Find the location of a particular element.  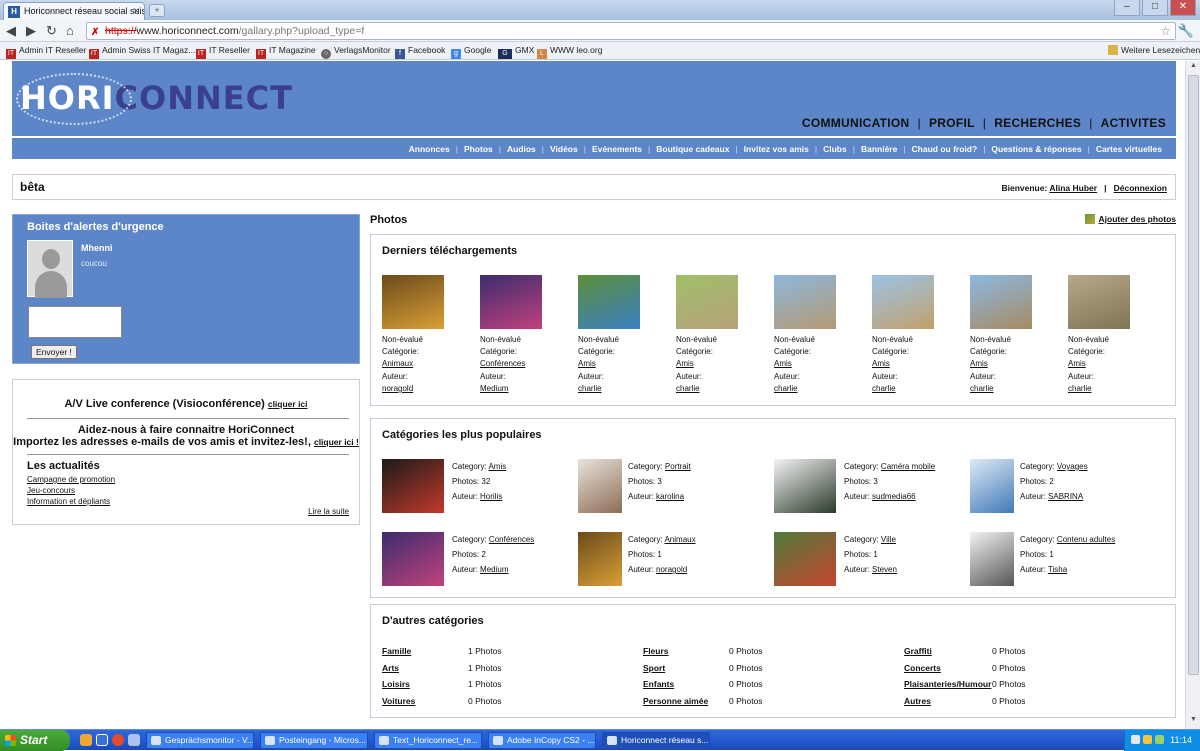

bookmark-item: ○ VerlagsMonitor is located at coordinates (356, 52).